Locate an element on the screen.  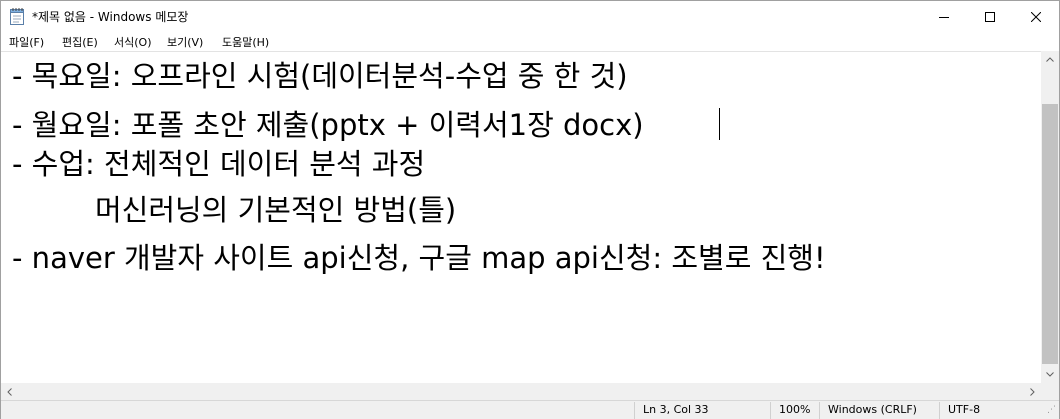
resize-grip-icon: ⋰ is located at coordinates (1051, 410).